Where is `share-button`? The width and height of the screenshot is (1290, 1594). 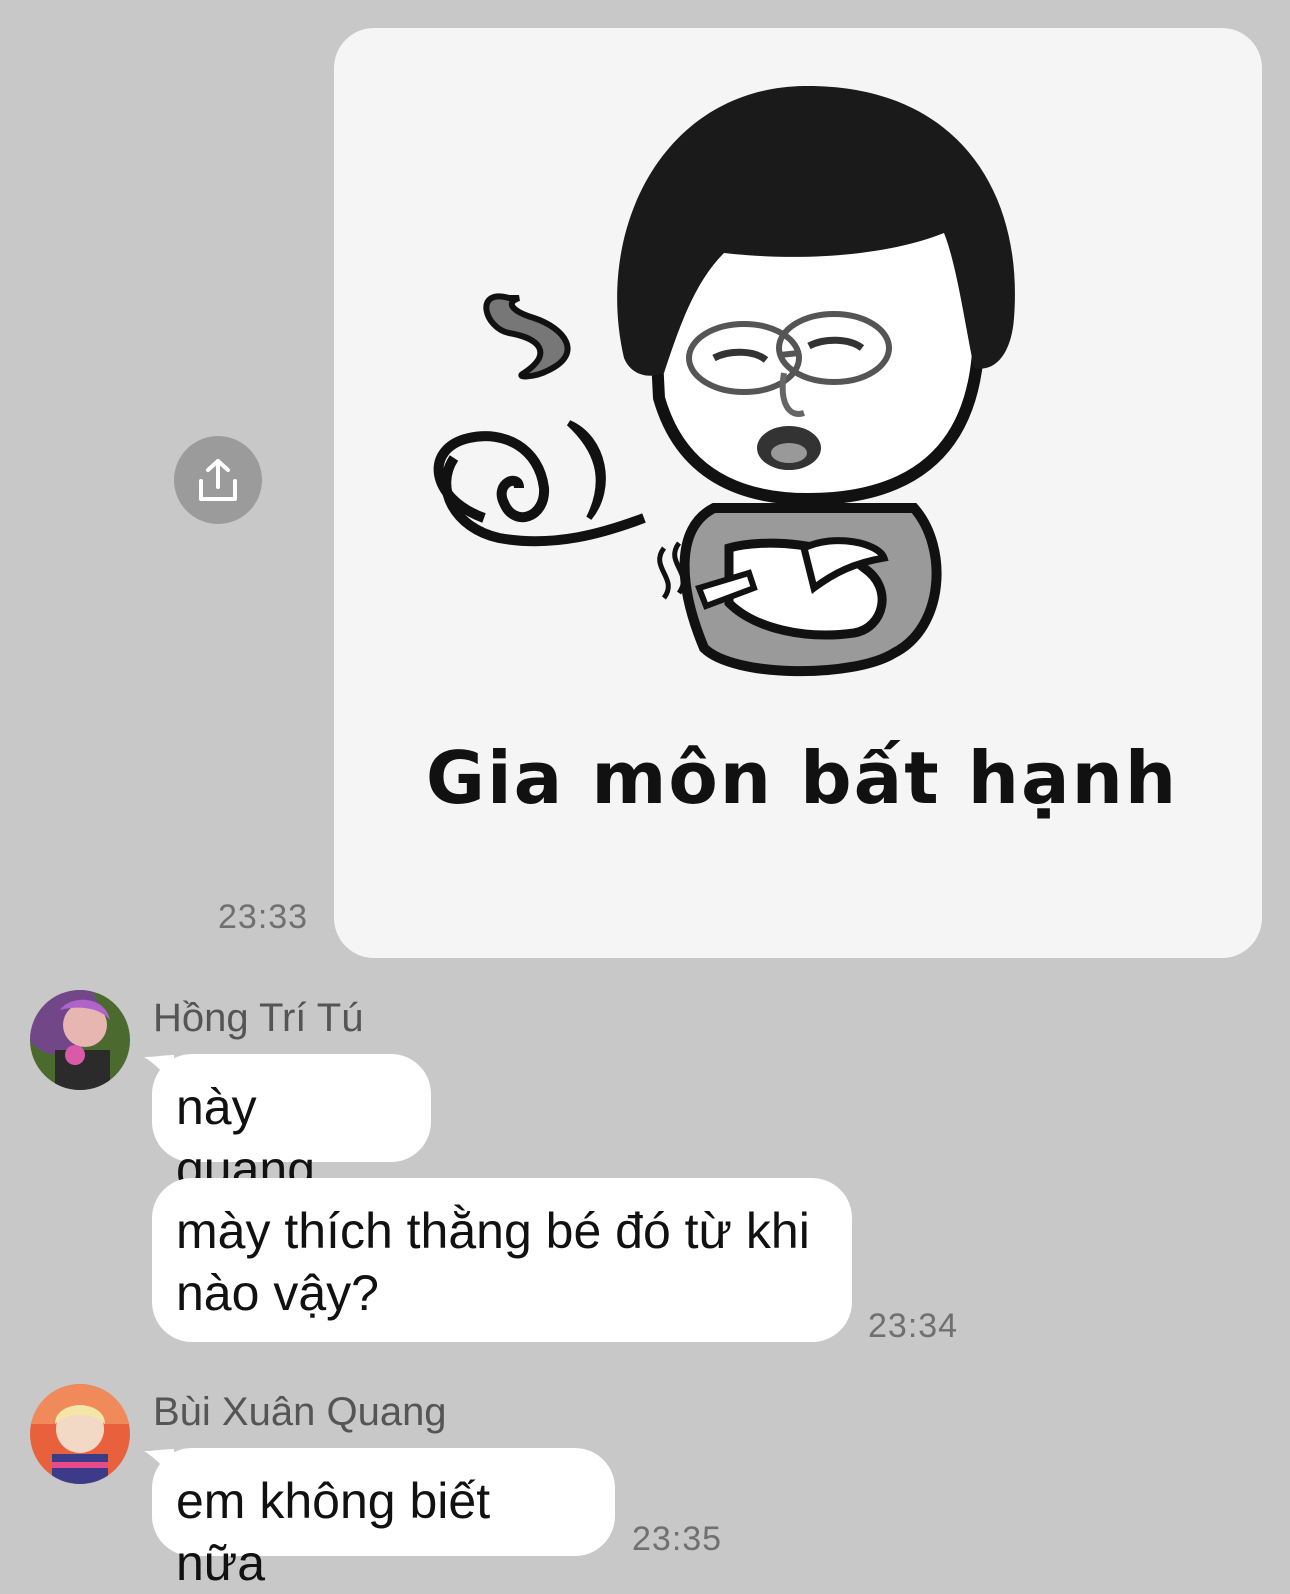 share-button is located at coordinates (218, 480).